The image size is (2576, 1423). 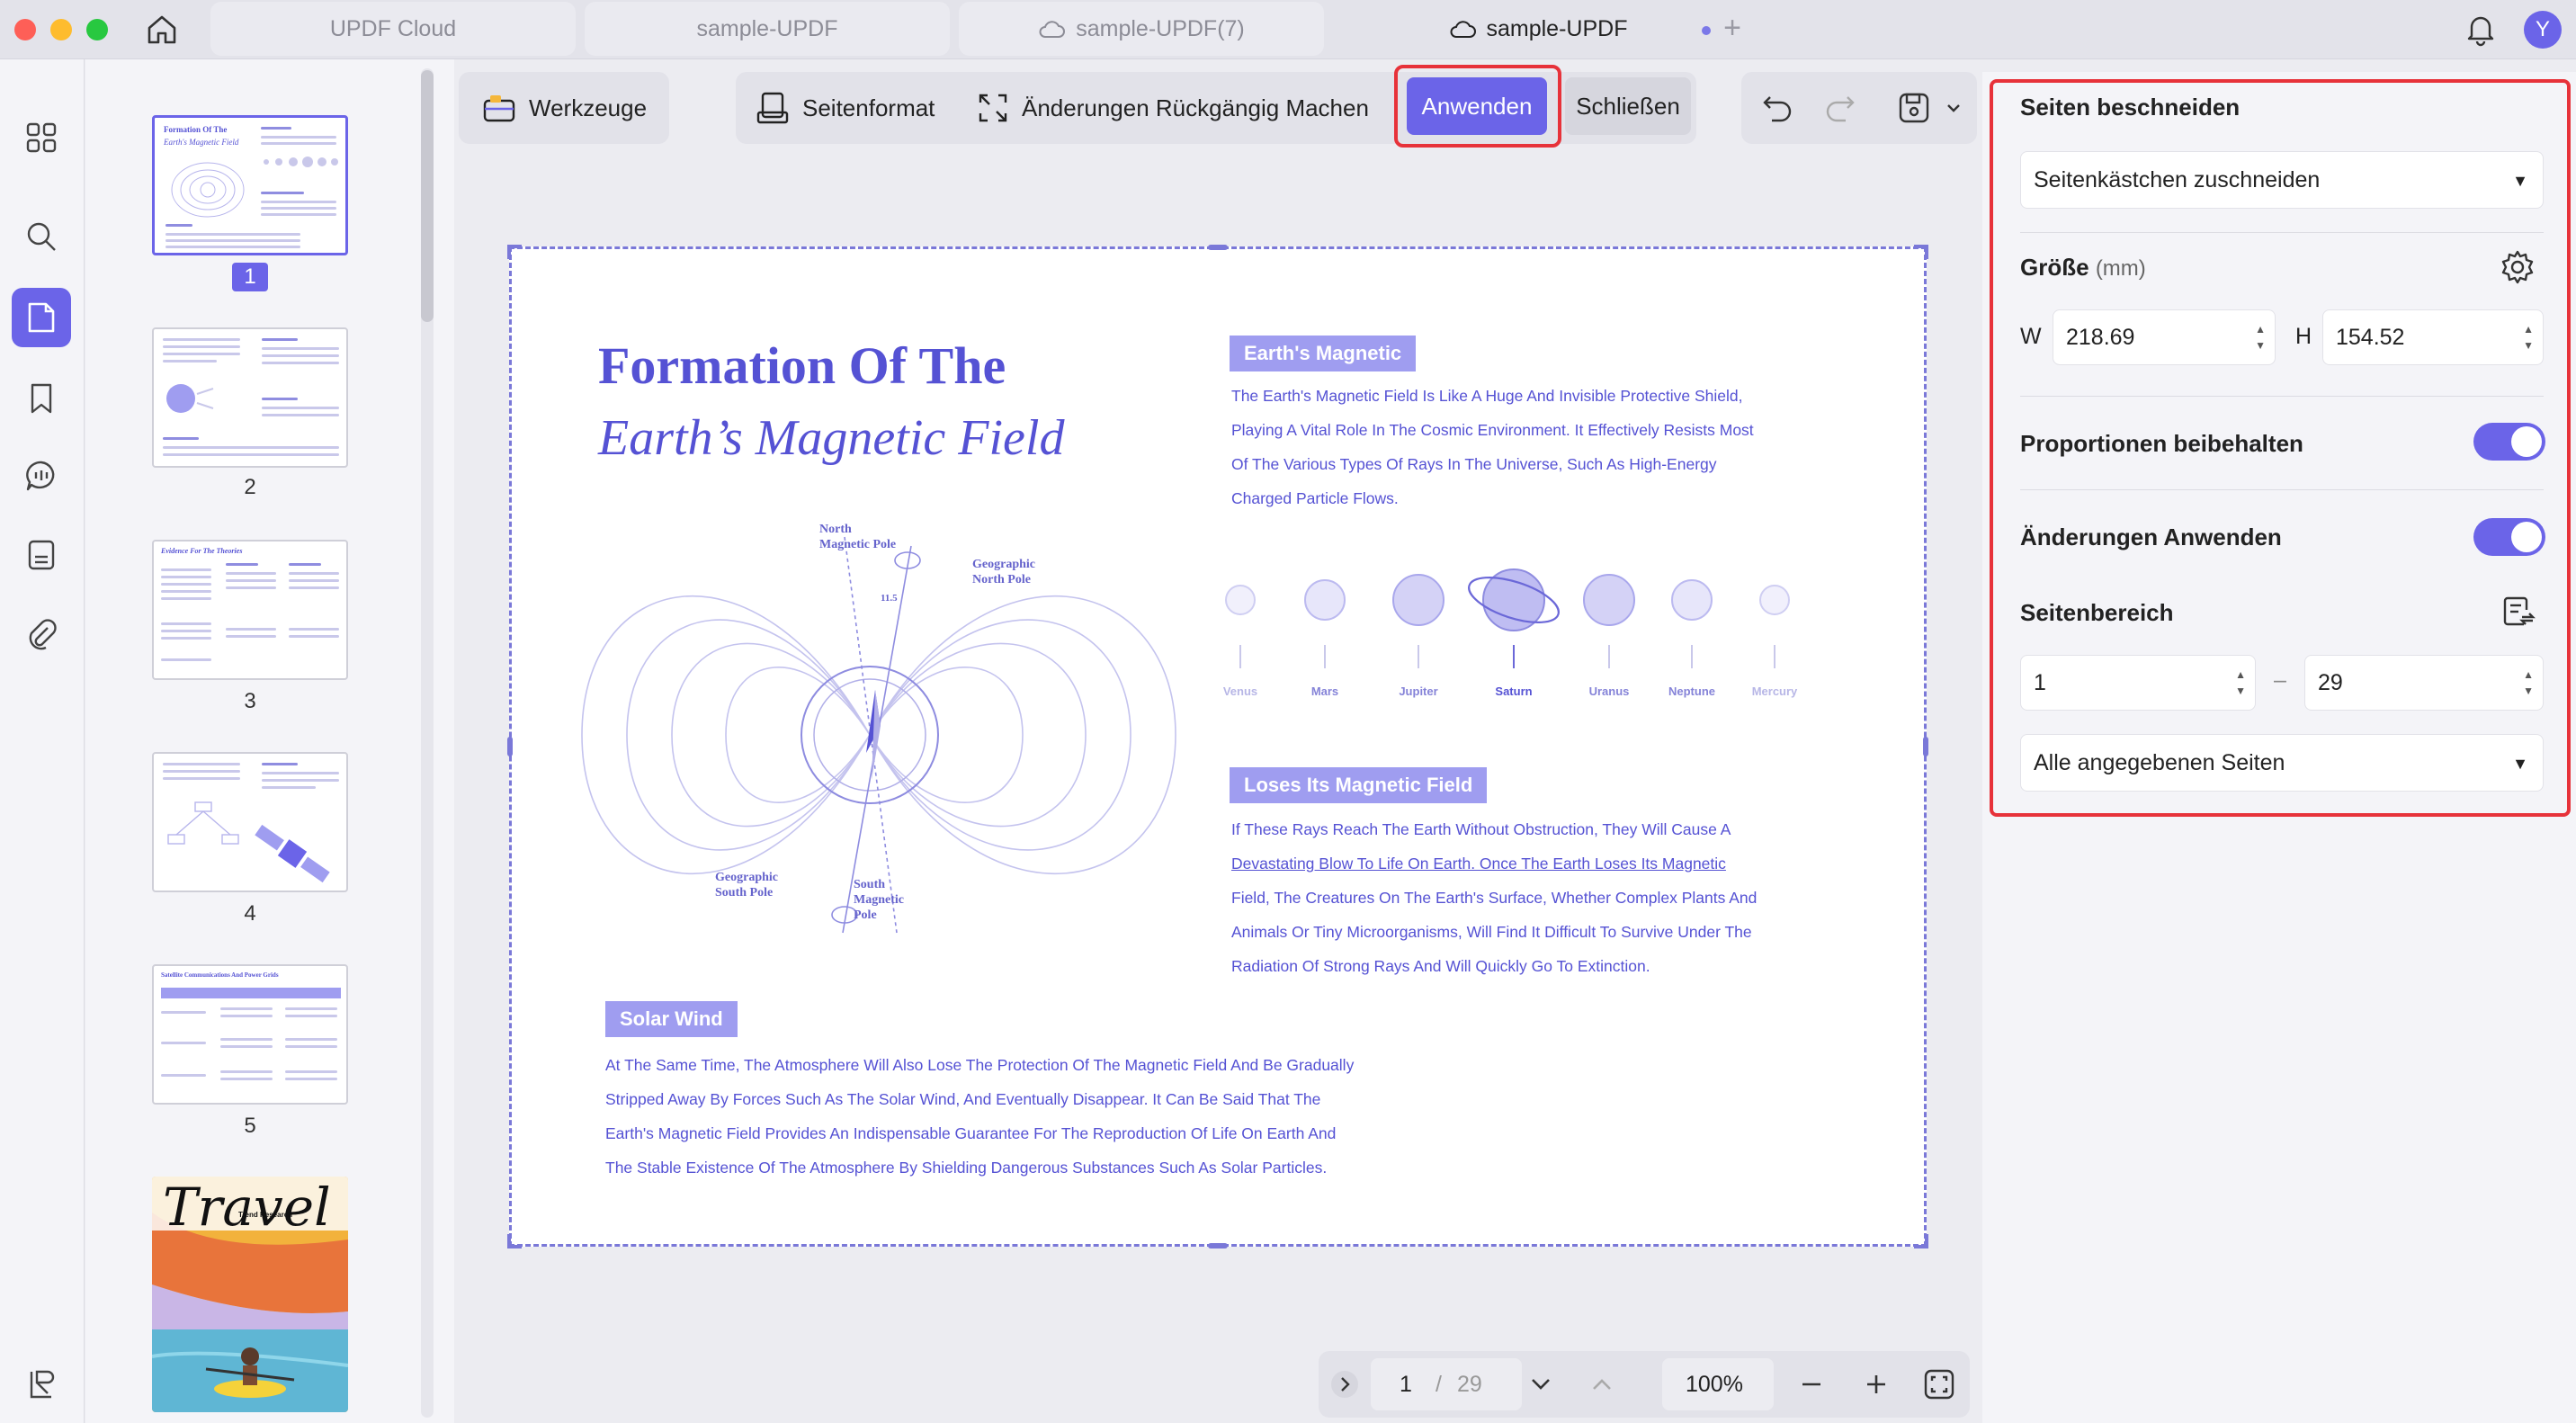 I want to click on layers-icon, so click(x=41, y=1384).